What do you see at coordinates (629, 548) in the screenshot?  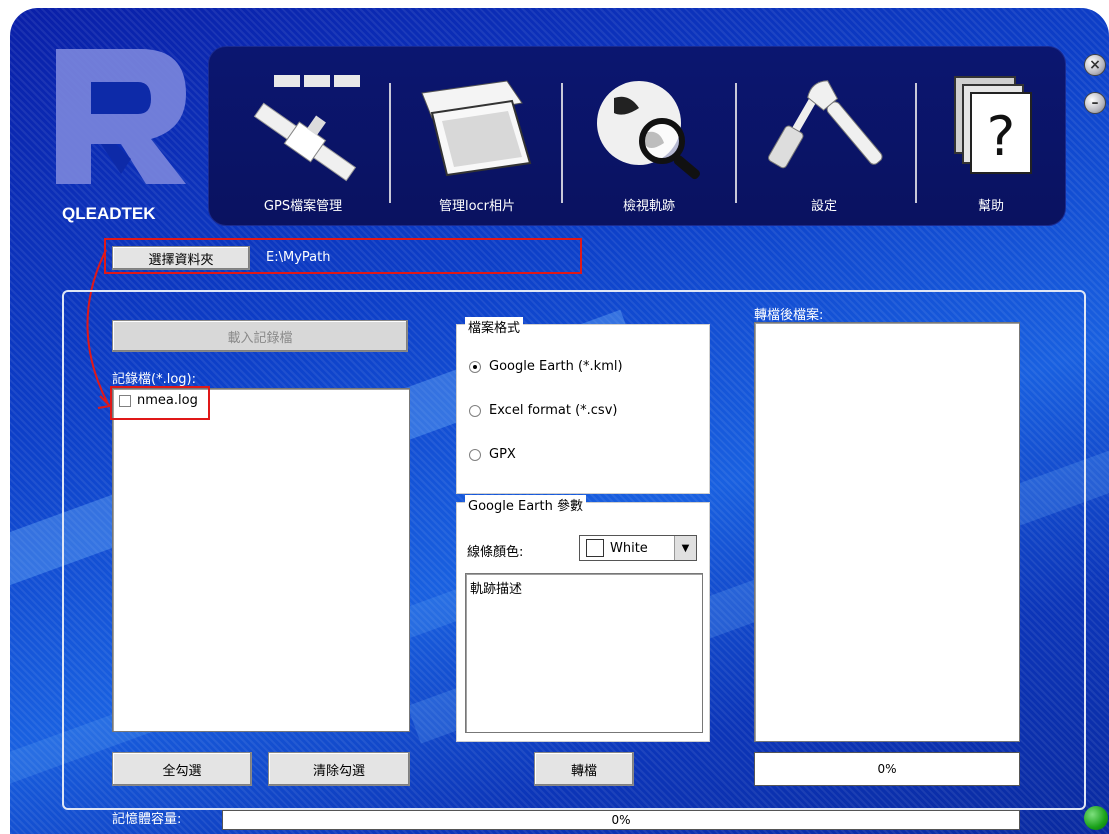 I see `color-value: White` at bounding box center [629, 548].